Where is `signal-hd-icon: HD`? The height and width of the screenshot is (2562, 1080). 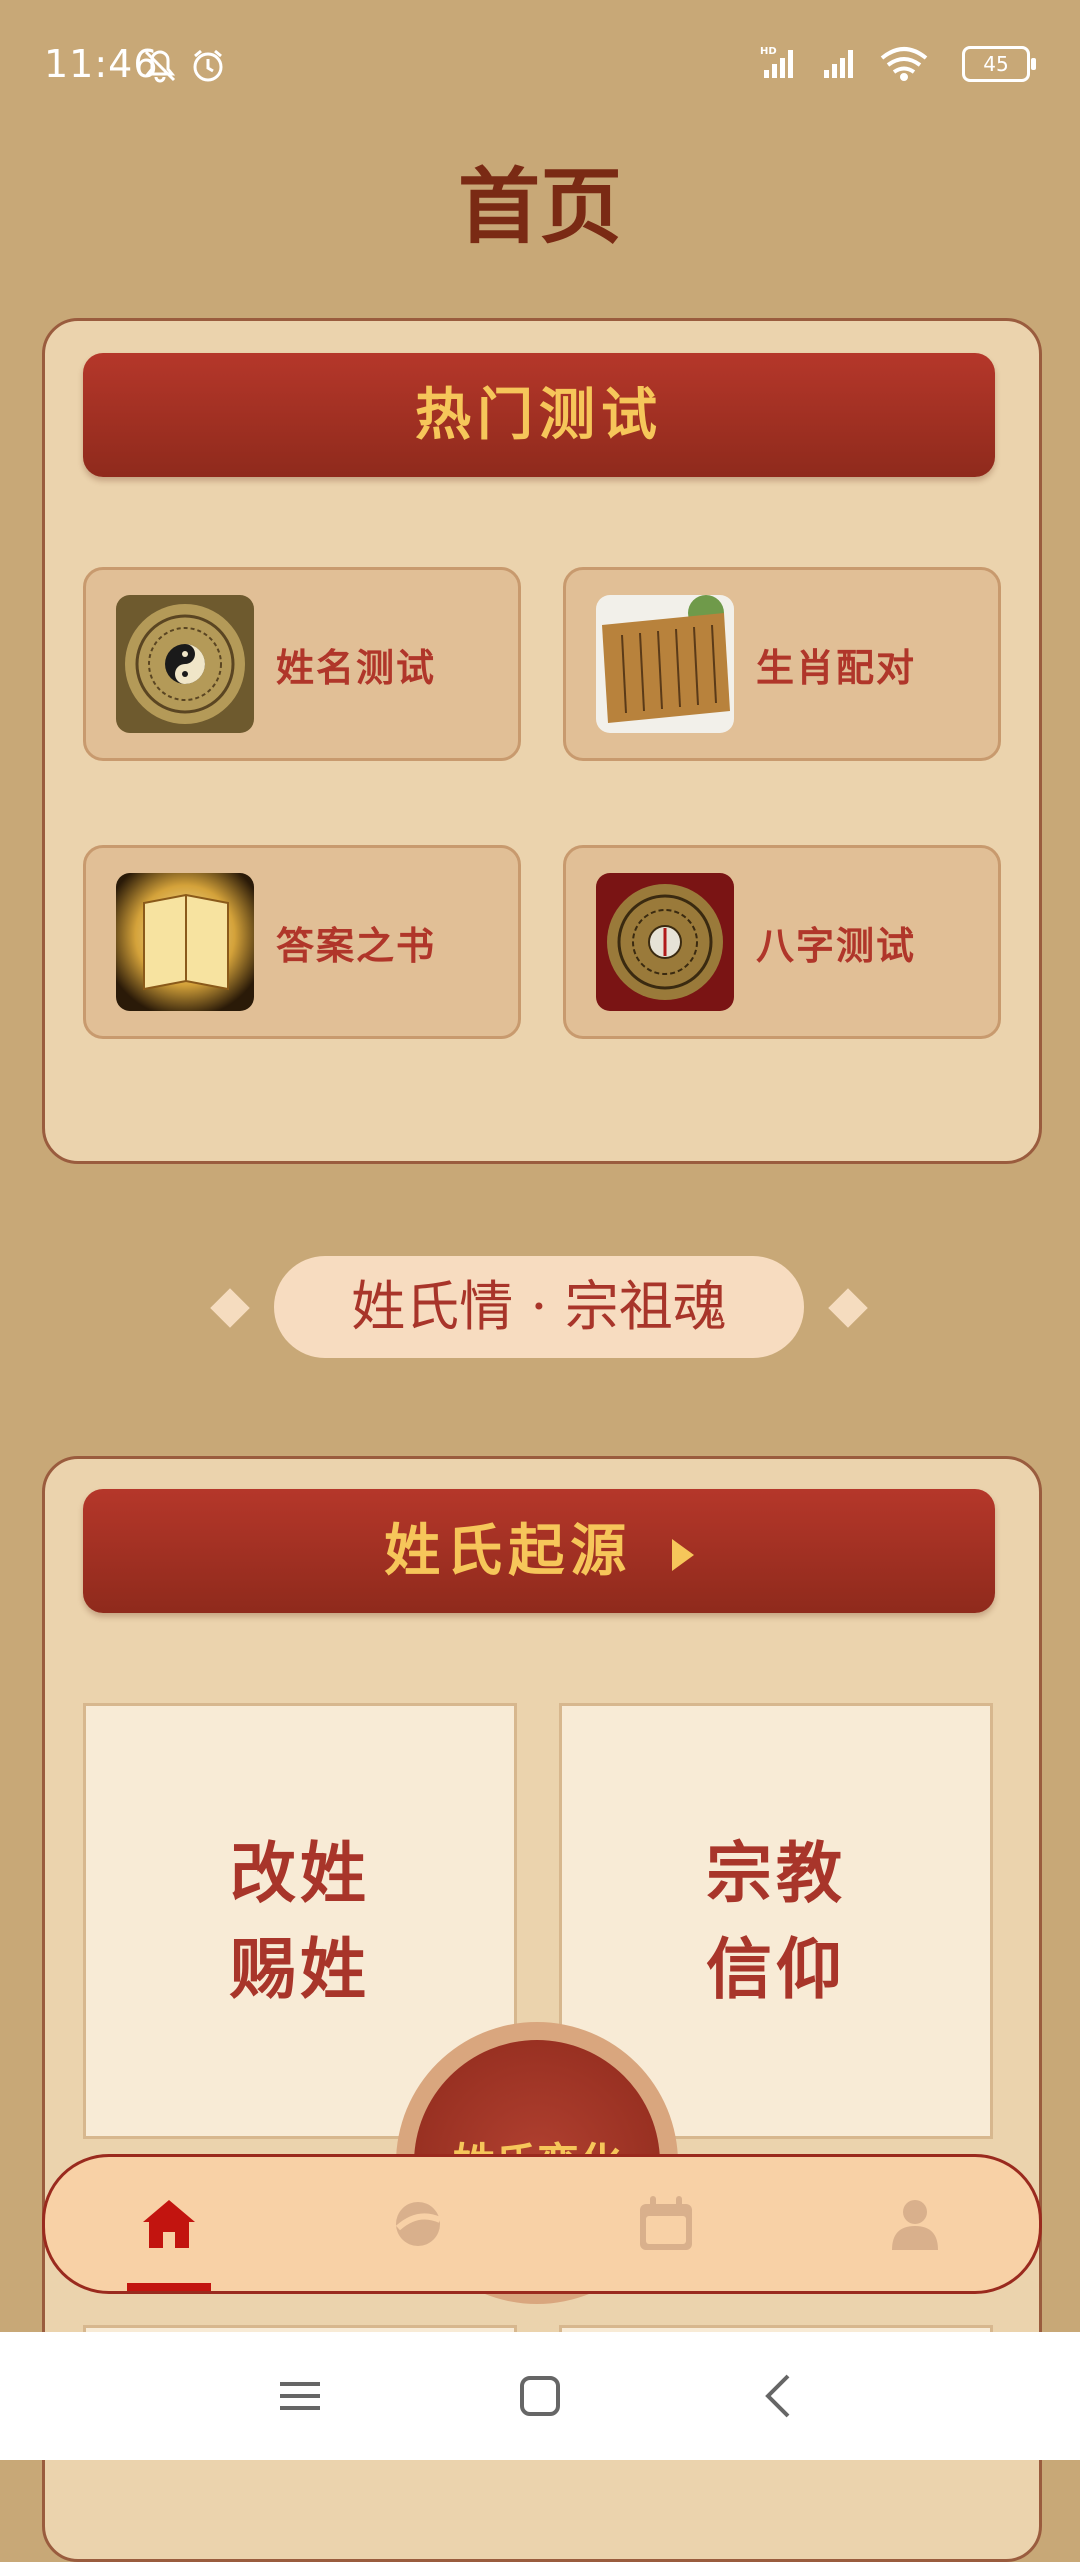 signal-hd-icon: HD is located at coordinates (776, 62).